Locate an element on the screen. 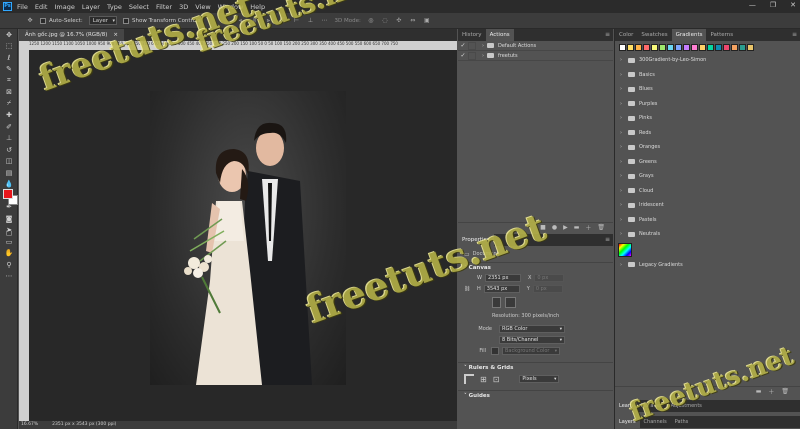 This screenshot has width=800, height=429. dialog-toggle is located at coordinates (472, 45).